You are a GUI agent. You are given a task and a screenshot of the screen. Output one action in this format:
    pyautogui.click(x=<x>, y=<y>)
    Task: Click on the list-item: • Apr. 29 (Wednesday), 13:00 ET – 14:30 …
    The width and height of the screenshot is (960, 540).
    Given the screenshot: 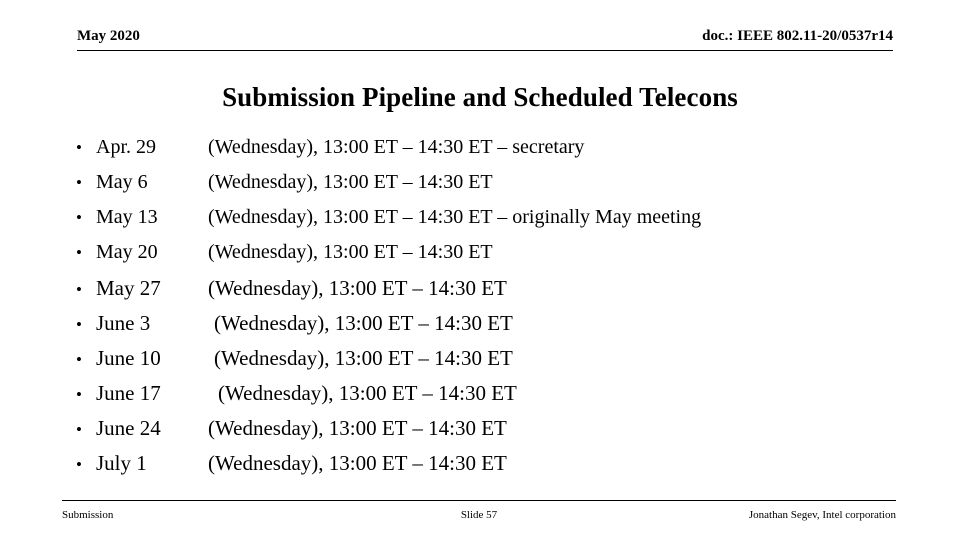 What is the action you would take?
    pyautogui.click(x=492, y=153)
    